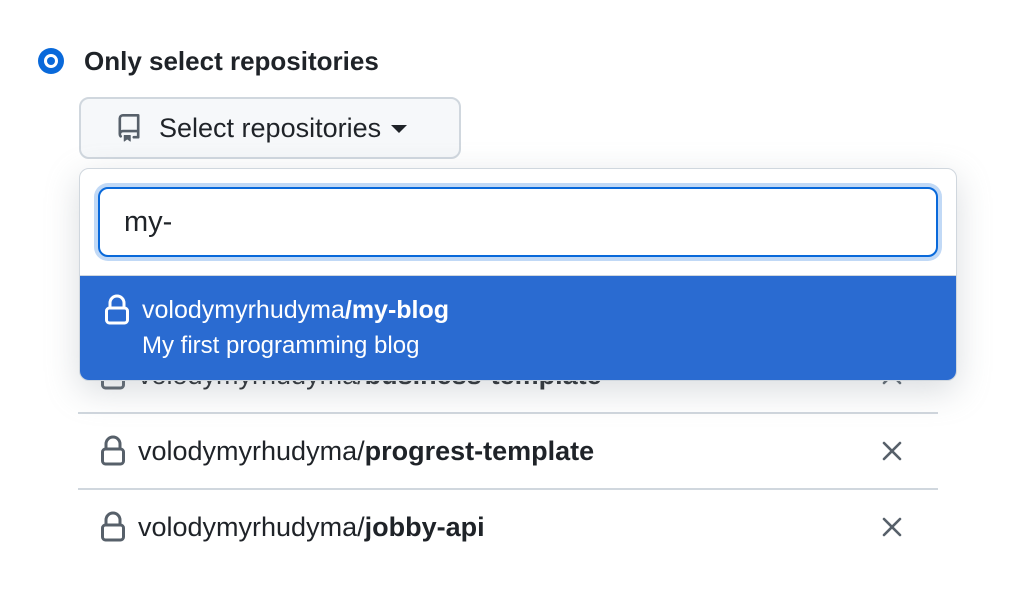 This screenshot has height=606, width=1028. I want to click on only-select-repositories-option: Only select repositories, so click(208, 61).